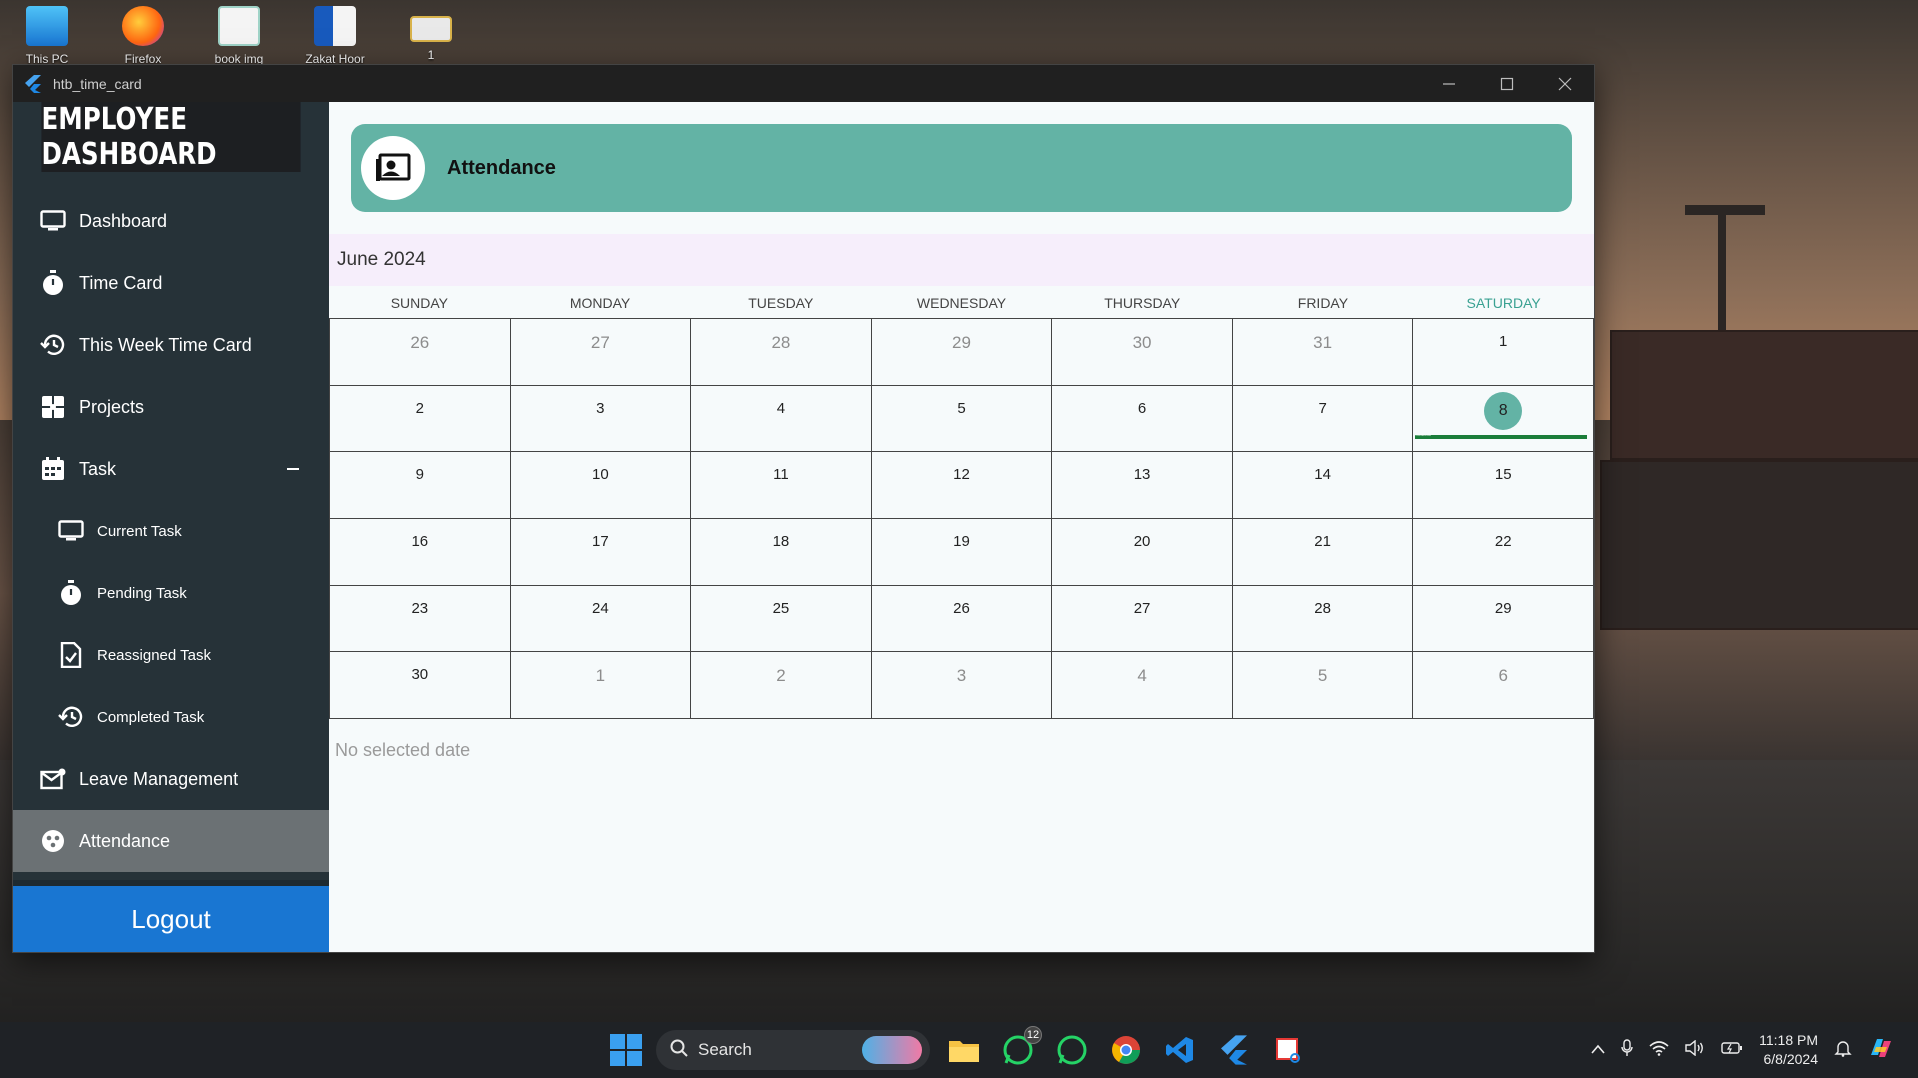 The height and width of the screenshot is (1078, 1918). Describe the element at coordinates (1449, 83) in the screenshot. I see `minimize-button` at that location.